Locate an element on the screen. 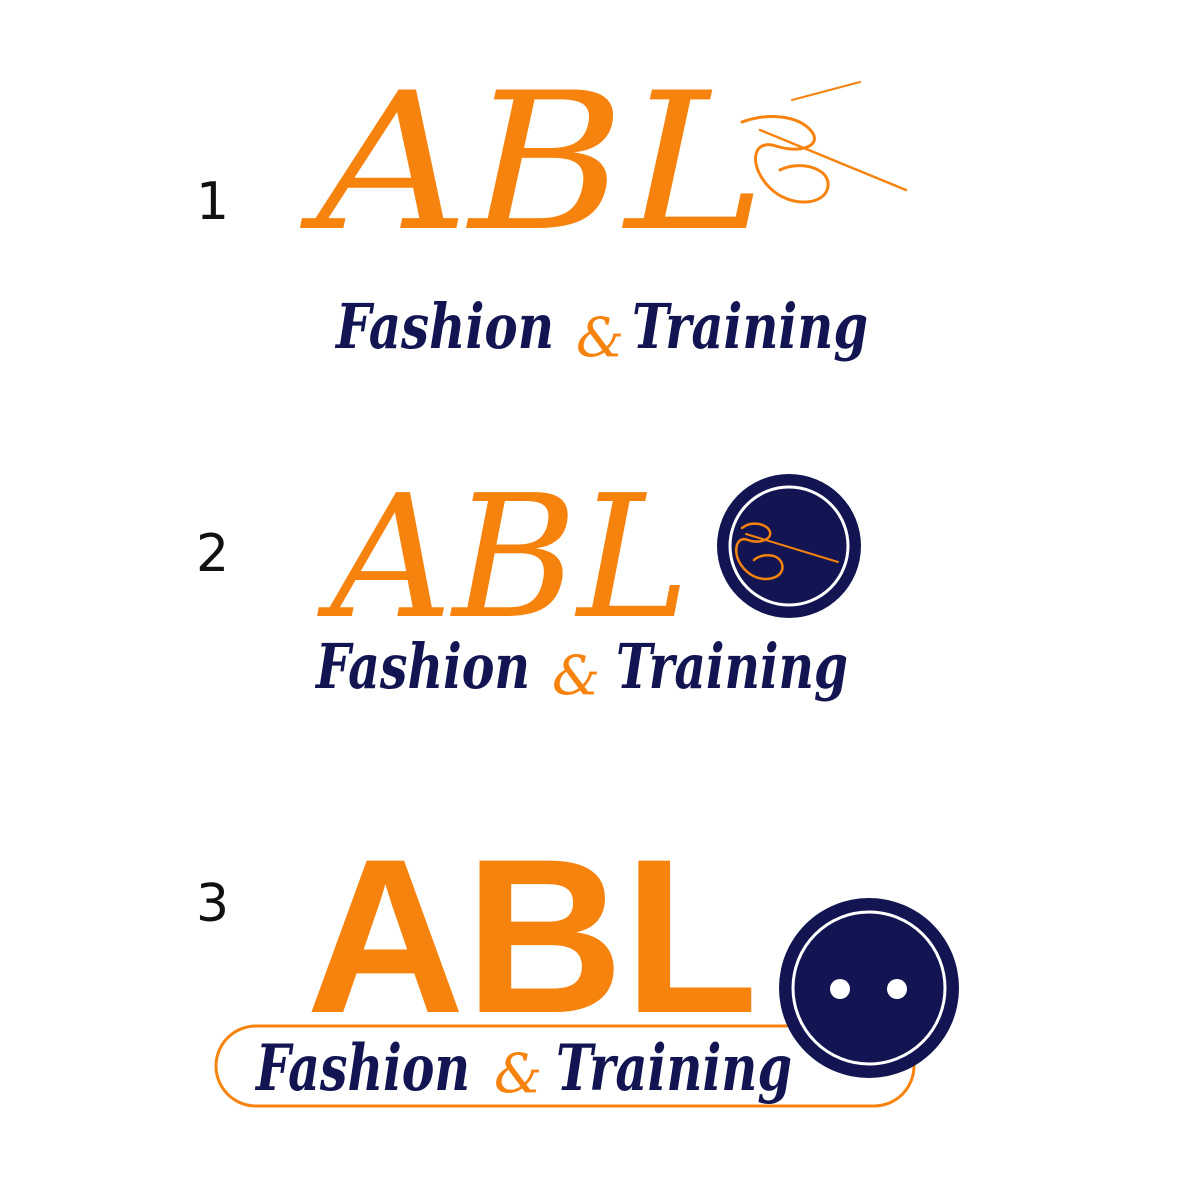 This screenshot has width=1200, height=1200. logo-3-tagline-amp: & is located at coordinates (518, 1073).